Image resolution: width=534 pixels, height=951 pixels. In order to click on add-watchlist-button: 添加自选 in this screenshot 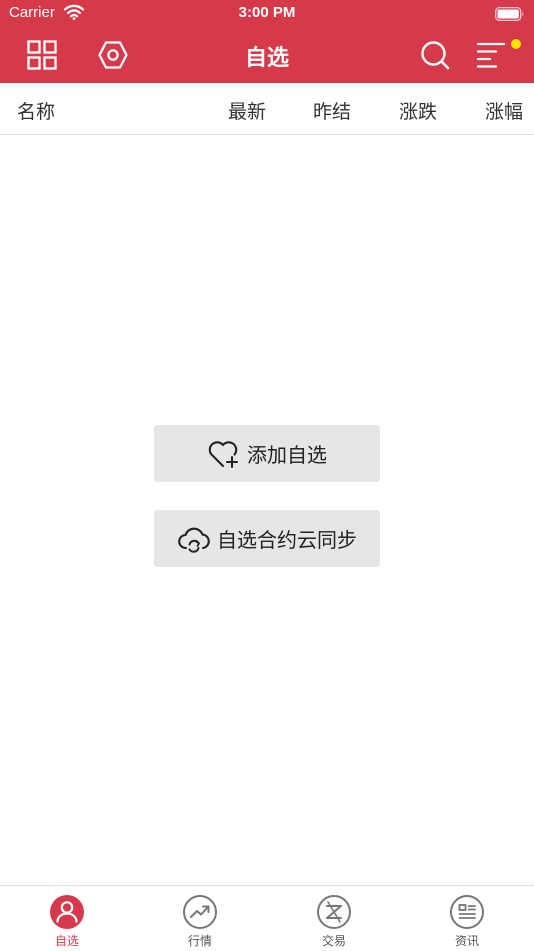, I will do `click(267, 453)`.